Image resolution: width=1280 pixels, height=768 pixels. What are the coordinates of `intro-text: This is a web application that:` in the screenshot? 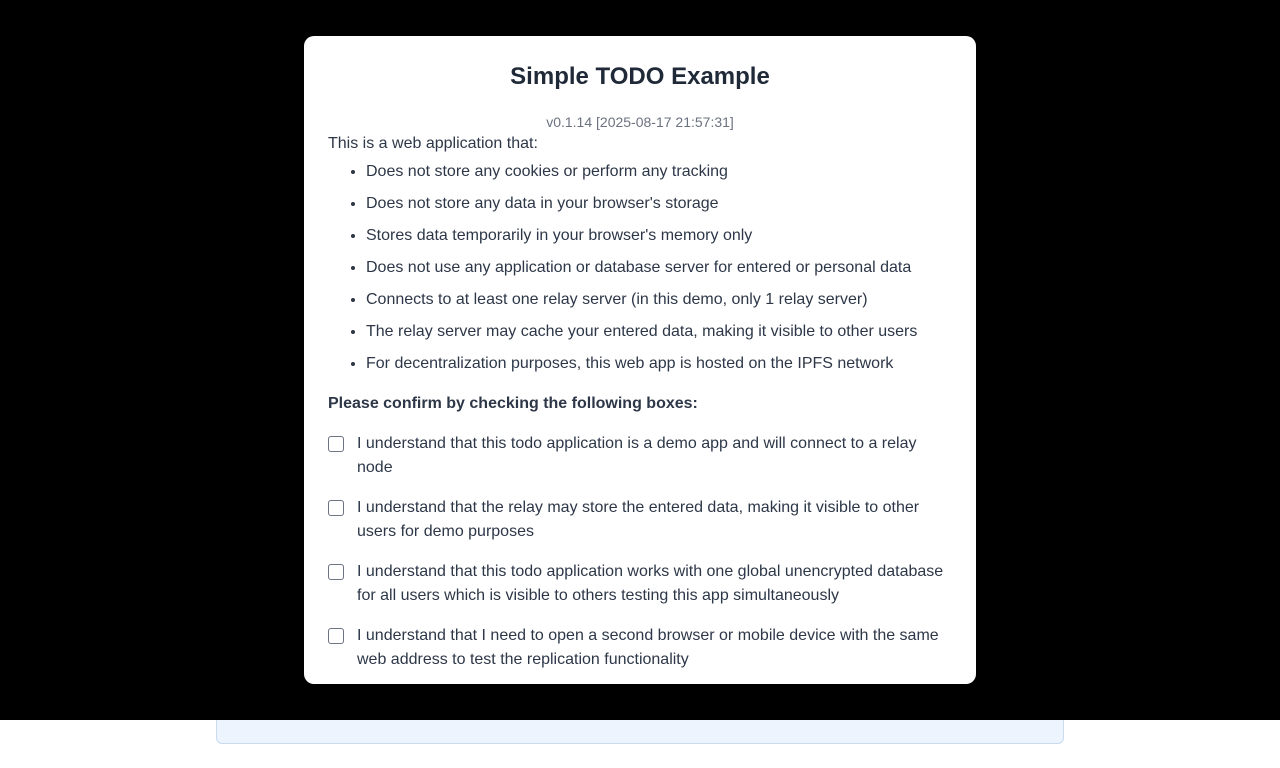 It's located at (433, 143).